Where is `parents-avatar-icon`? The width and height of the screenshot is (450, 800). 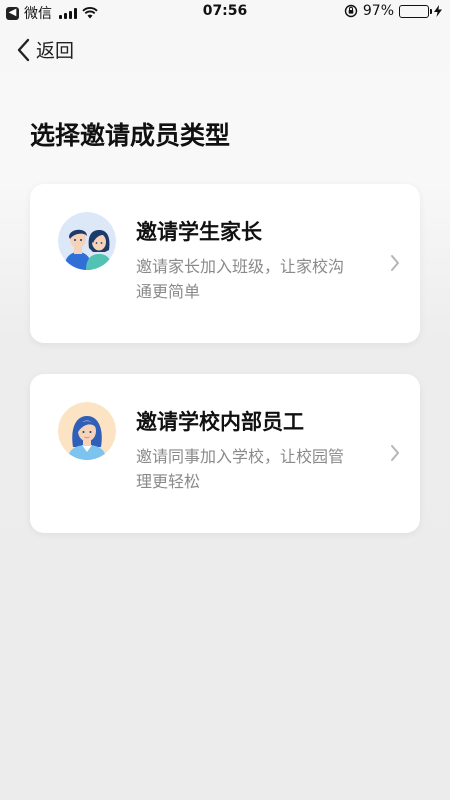 parents-avatar-icon is located at coordinates (87, 241).